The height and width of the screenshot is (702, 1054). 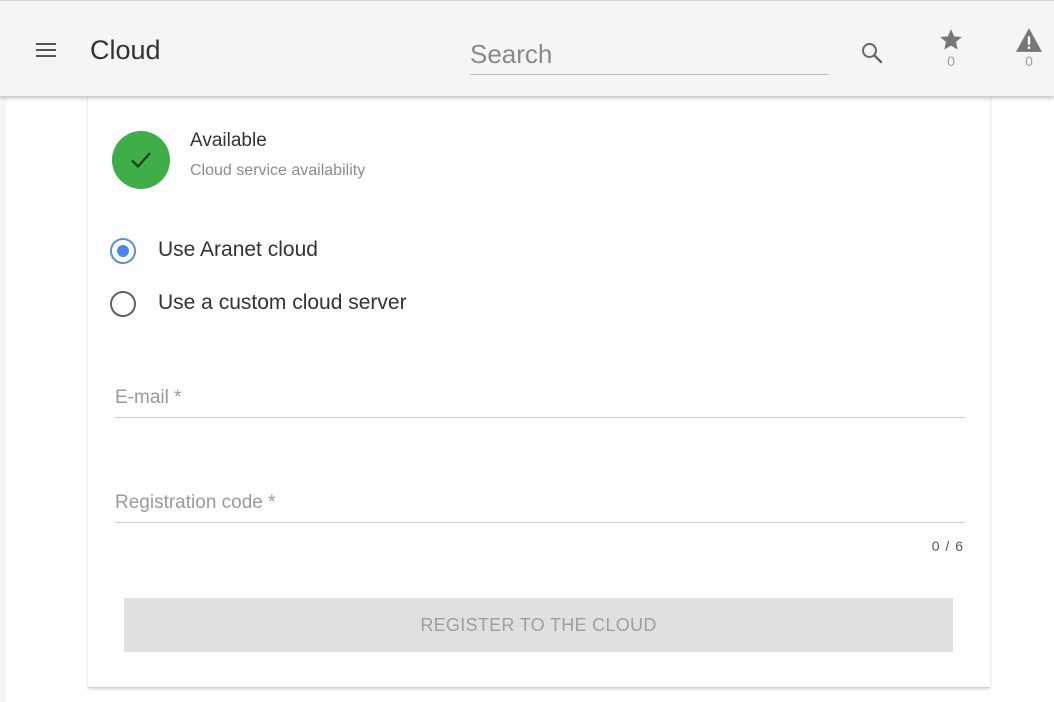 What do you see at coordinates (282, 302) in the screenshot?
I see `radio-label-custom: Use a custom cloud server` at bounding box center [282, 302].